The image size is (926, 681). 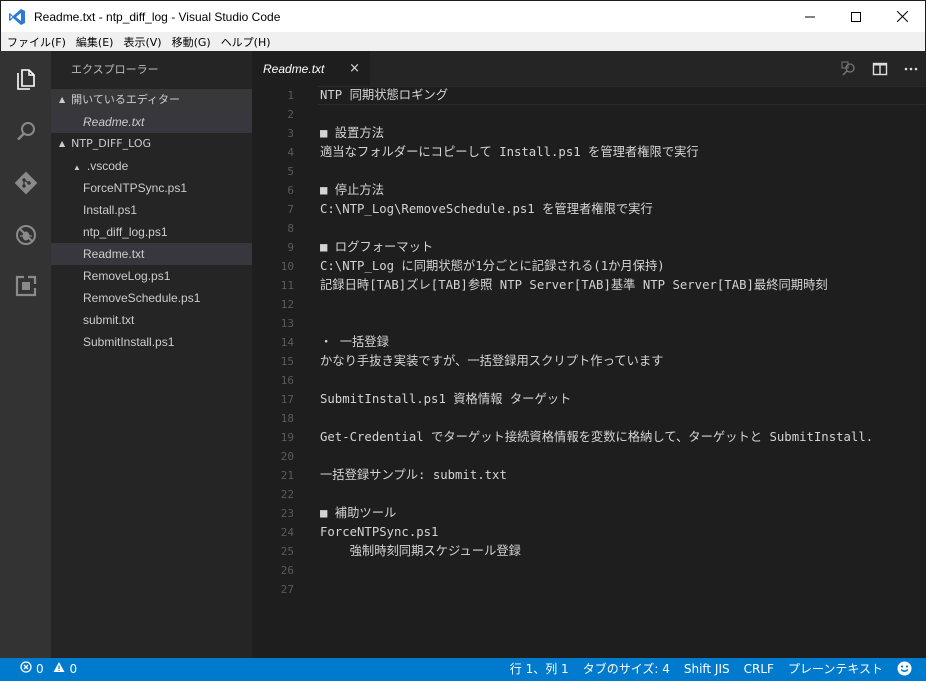 What do you see at coordinates (151, 100) in the screenshot?
I see `open-editors-header: ▲ 開いているエディター` at bounding box center [151, 100].